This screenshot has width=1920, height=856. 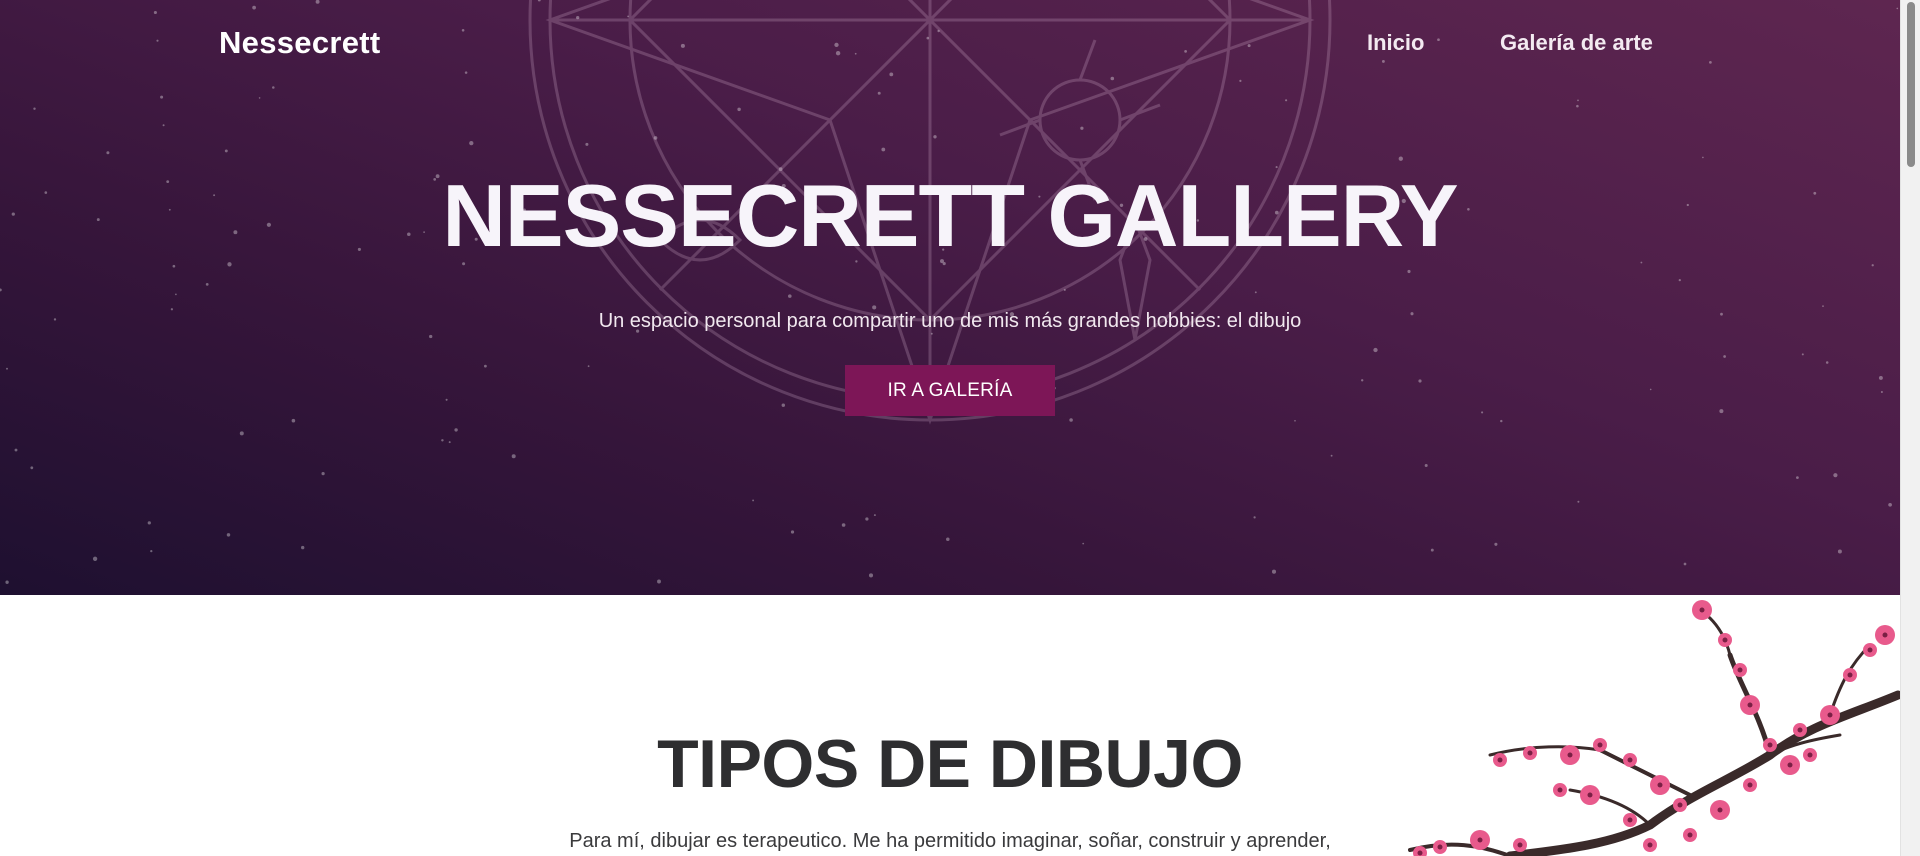 What do you see at coordinates (950, 764) in the screenshot?
I see `section-title: TIPOS DE DIBUJO` at bounding box center [950, 764].